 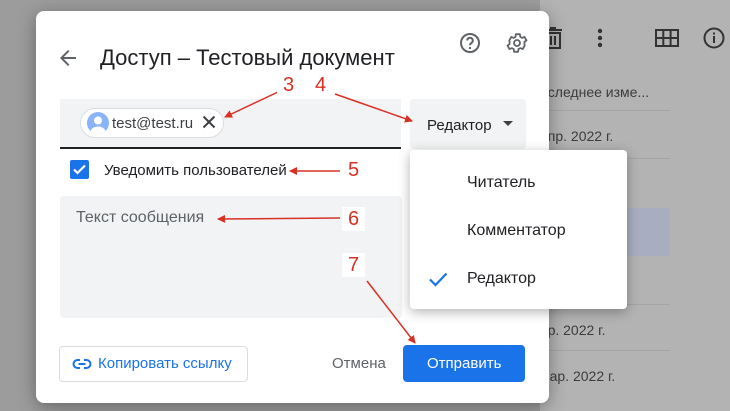 I want to click on annotation-callout-4: 4, so click(x=321, y=85).